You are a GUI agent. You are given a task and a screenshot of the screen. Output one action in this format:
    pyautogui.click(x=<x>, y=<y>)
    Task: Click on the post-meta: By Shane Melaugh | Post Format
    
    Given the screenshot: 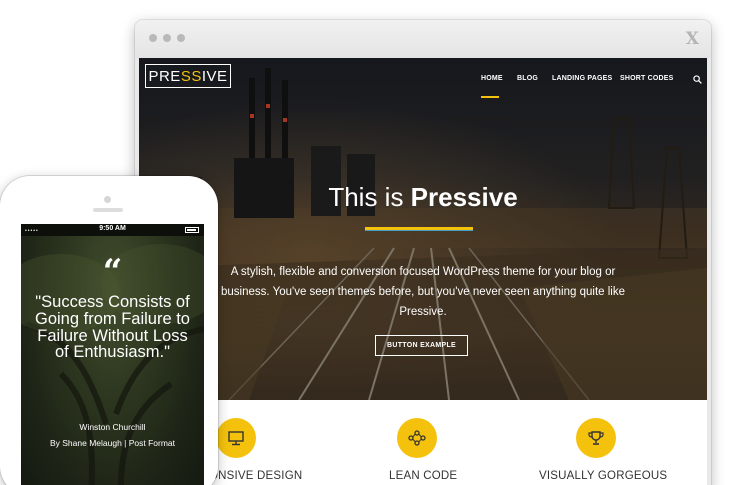 What is the action you would take?
    pyautogui.click(x=112, y=443)
    